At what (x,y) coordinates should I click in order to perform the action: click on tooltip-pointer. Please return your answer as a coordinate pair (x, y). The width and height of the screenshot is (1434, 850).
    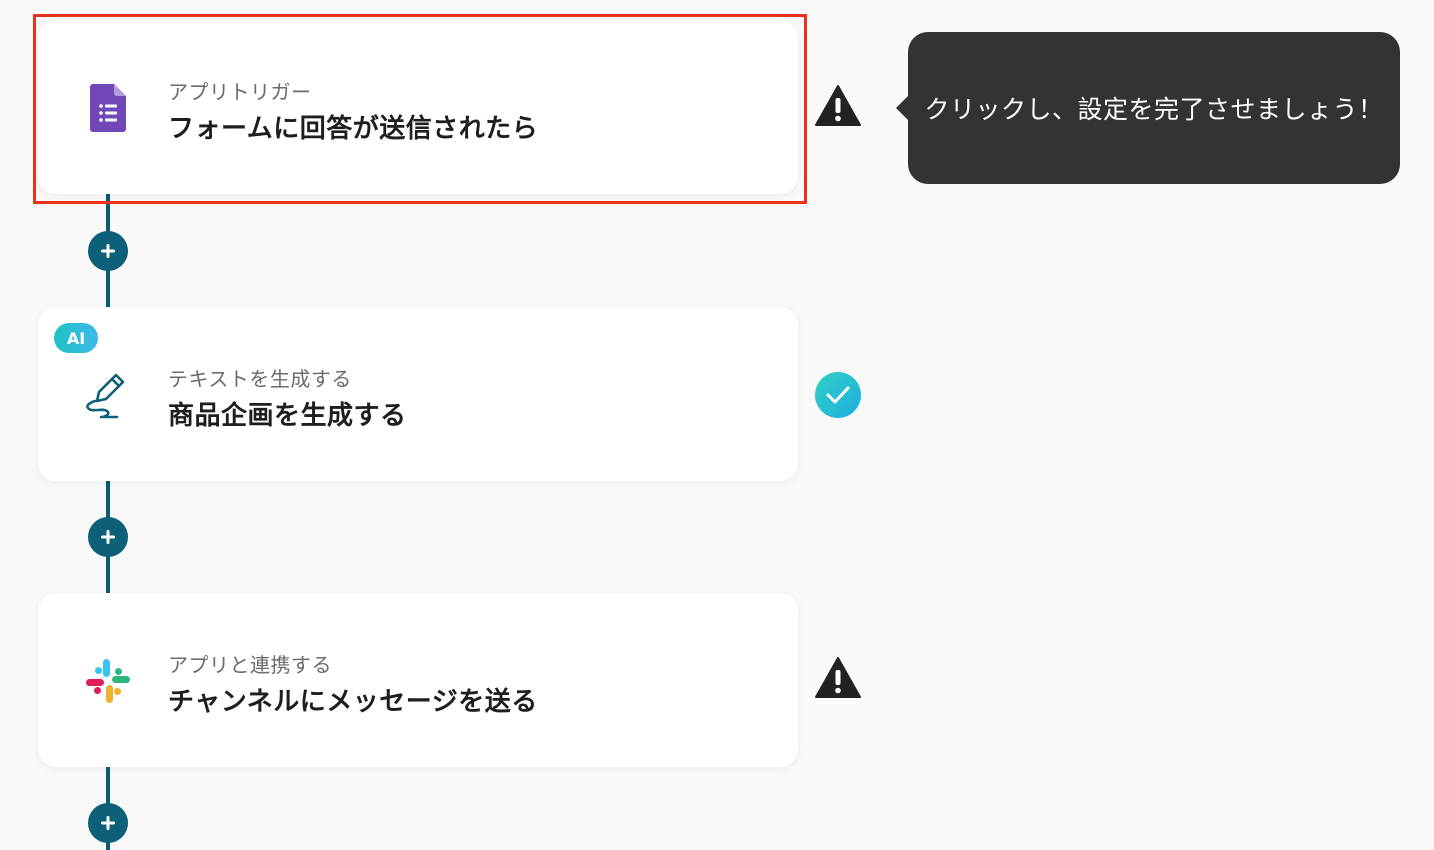
    Looking at the image, I should click on (903, 108).